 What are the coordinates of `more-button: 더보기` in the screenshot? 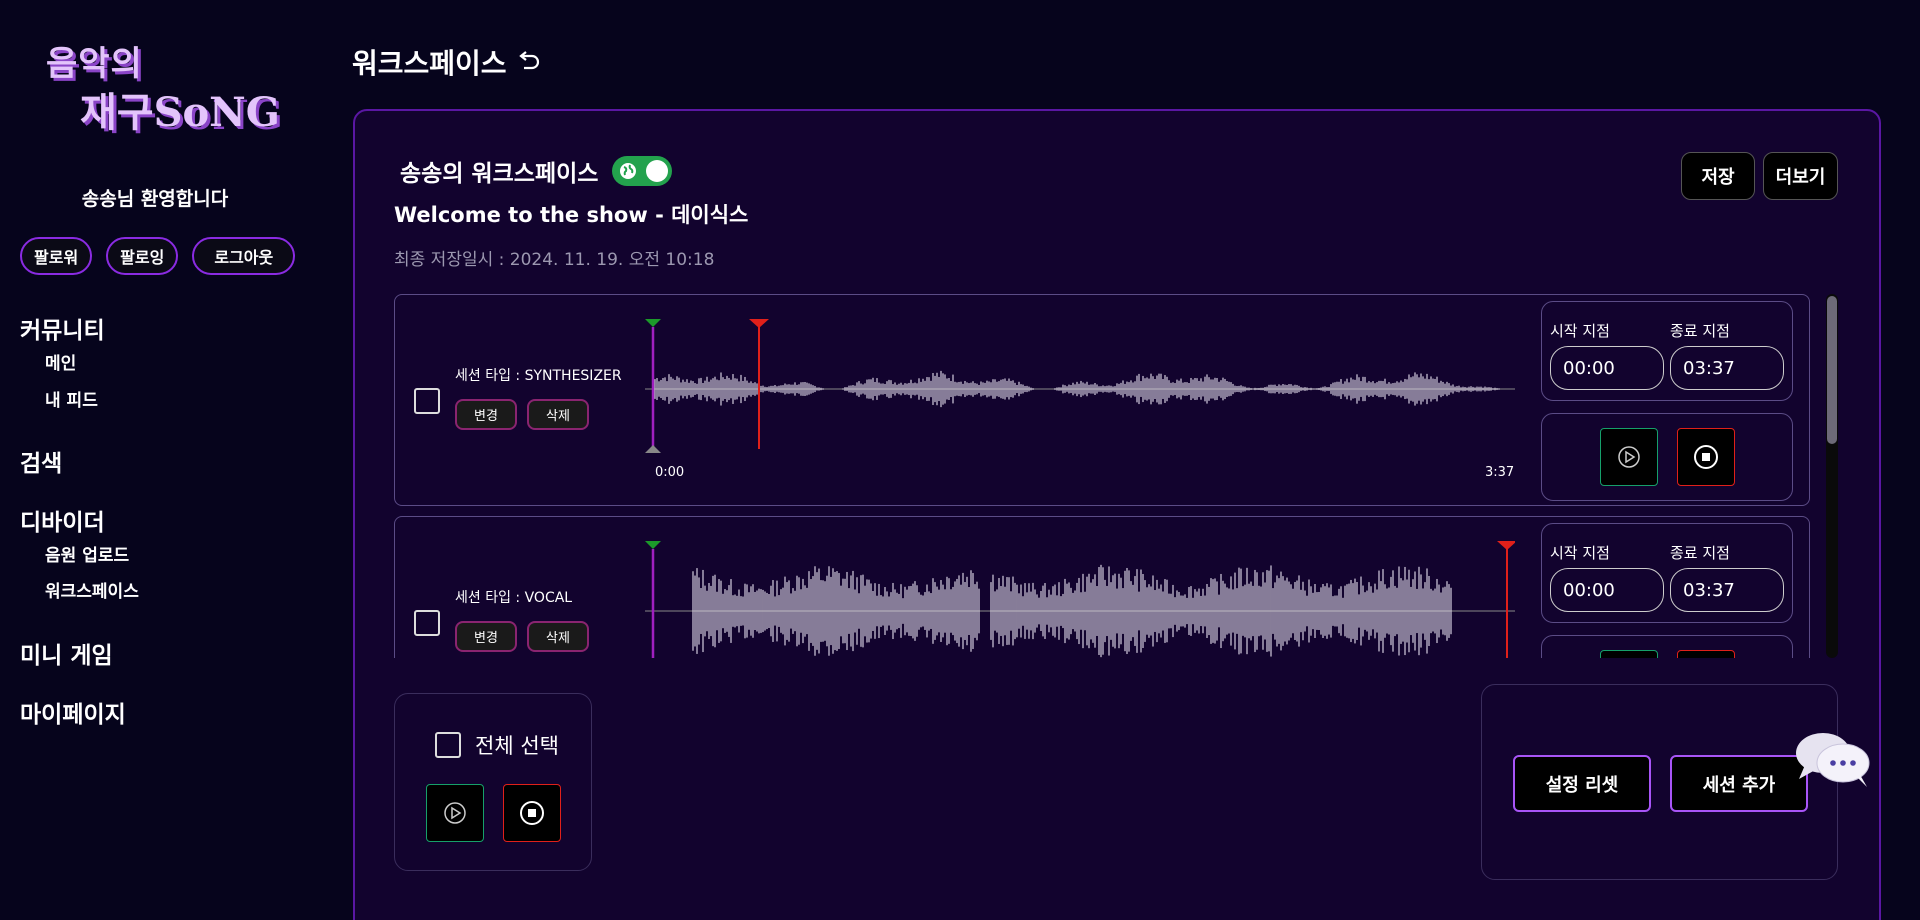 It's located at (1800, 176).